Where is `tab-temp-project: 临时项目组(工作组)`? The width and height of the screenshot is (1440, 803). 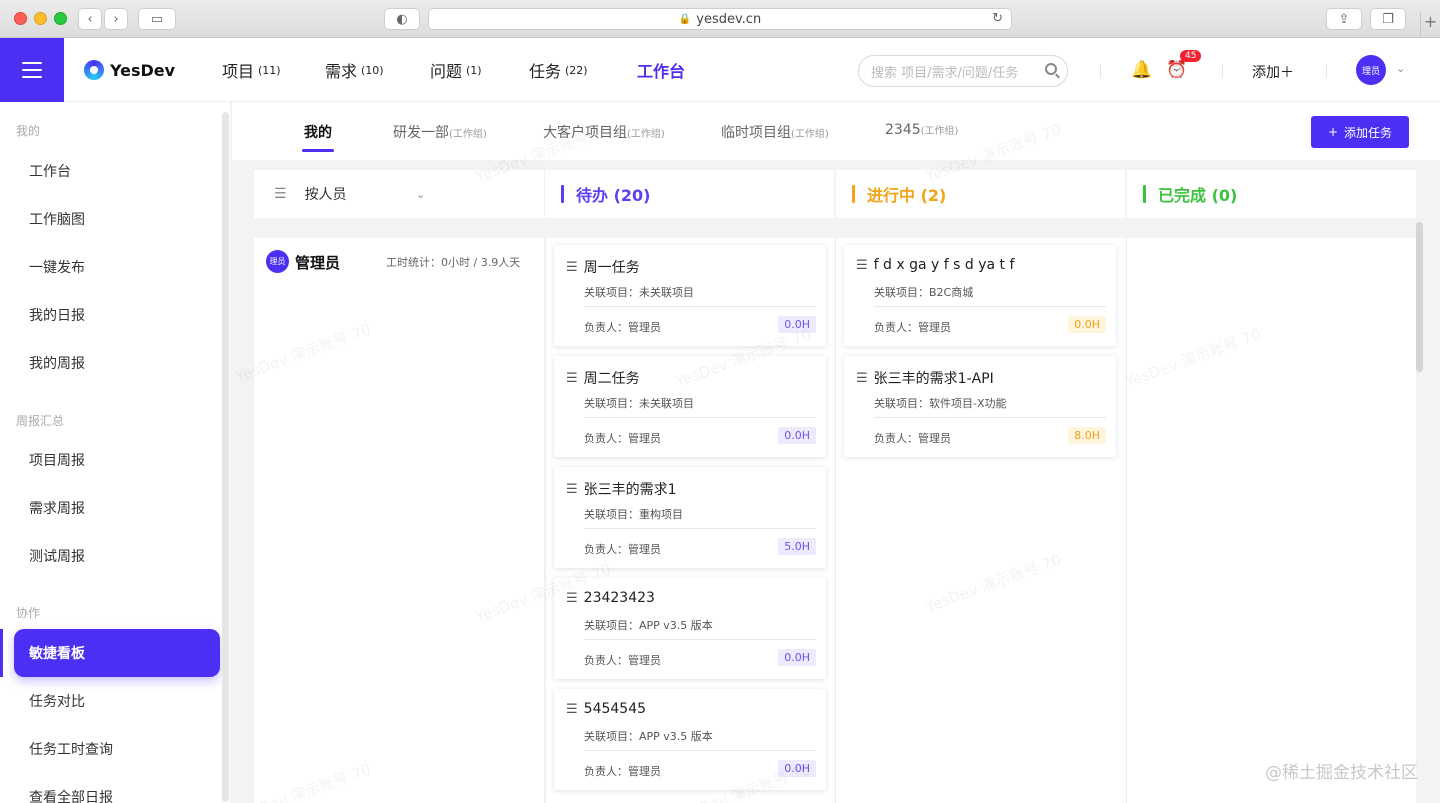
tab-temp-project: 临时项目组(工作组) is located at coordinates (775, 132).